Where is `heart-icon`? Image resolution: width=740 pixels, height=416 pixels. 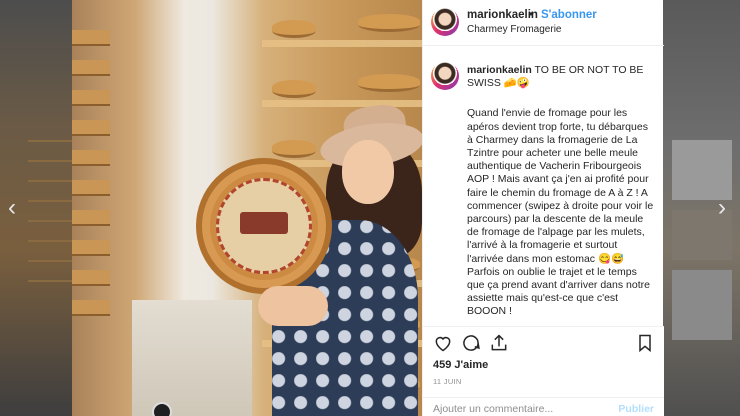 heart-icon is located at coordinates (443, 343).